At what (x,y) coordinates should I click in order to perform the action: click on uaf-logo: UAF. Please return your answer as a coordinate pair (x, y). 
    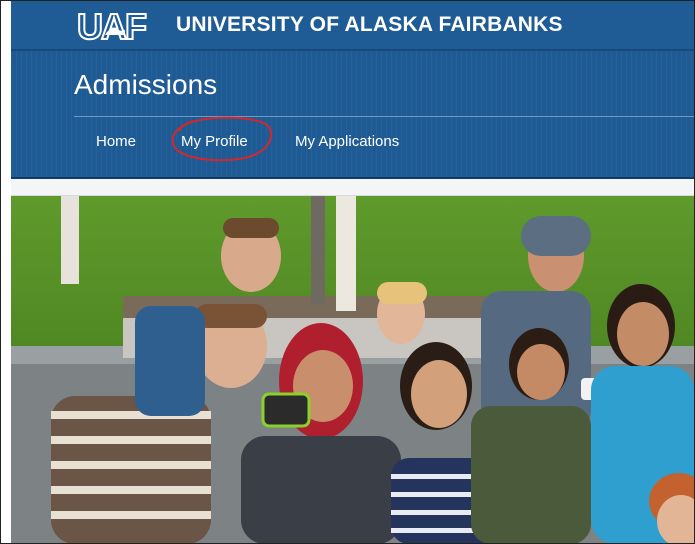
    Looking at the image, I should click on (117, 26).